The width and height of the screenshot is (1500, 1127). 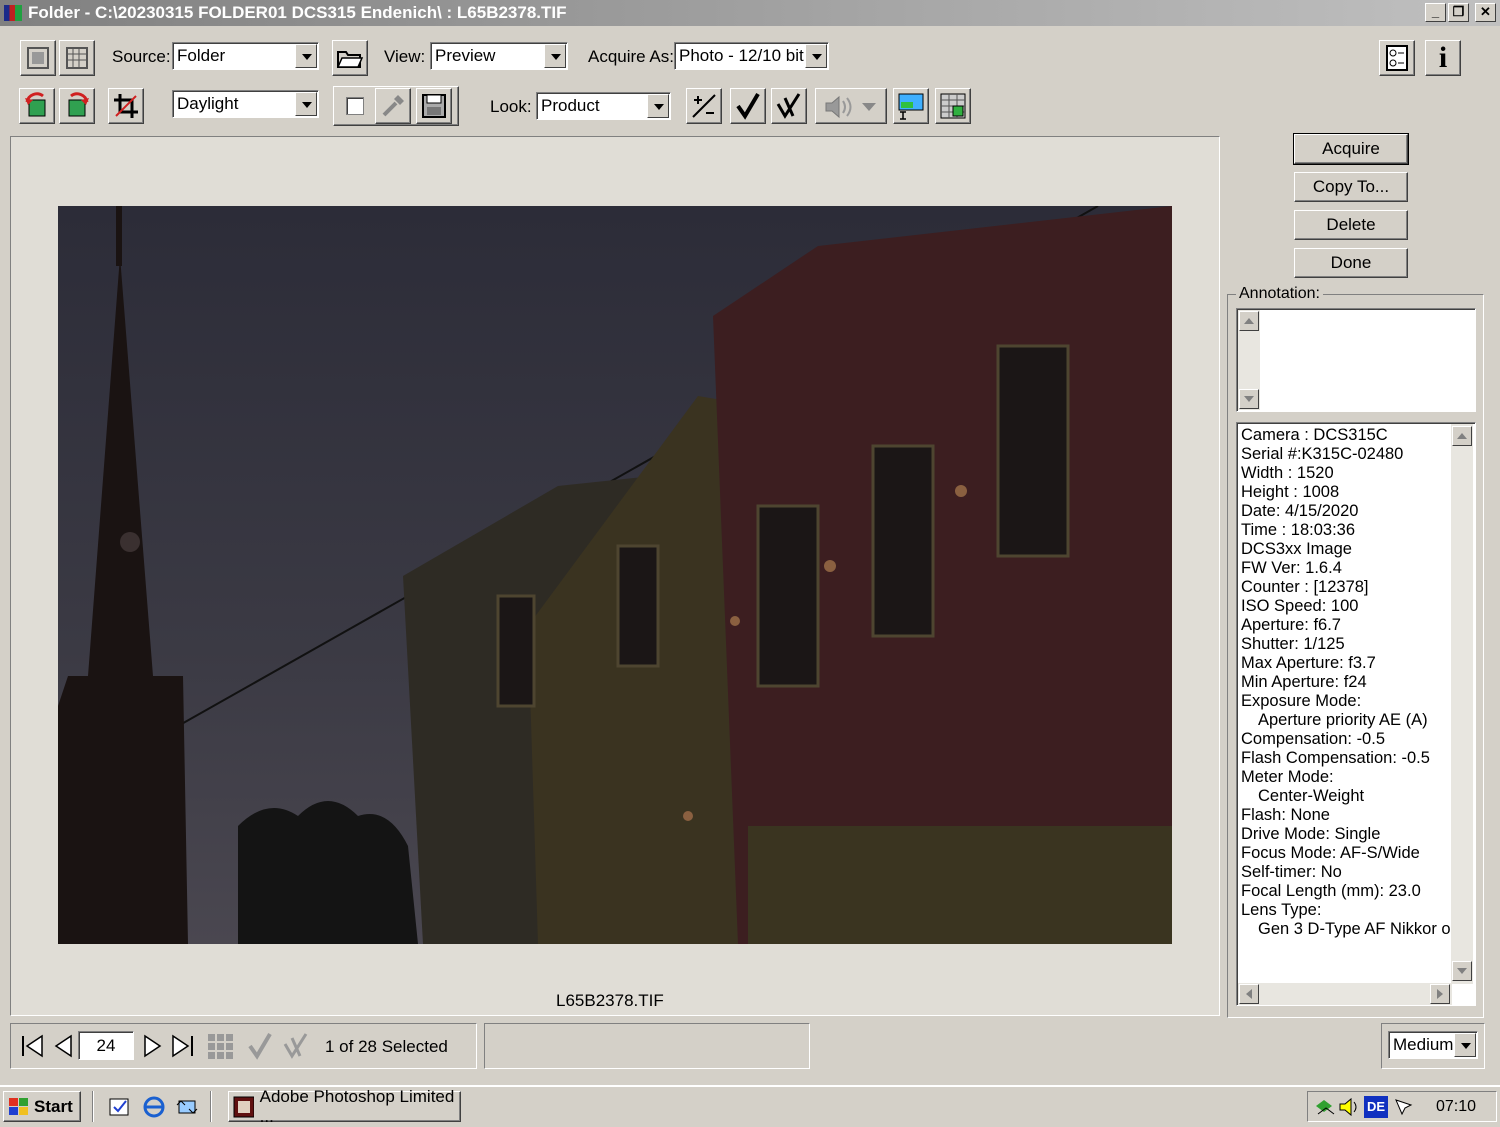 I want to click on clock: 07:10, so click(x=1456, y=1106).